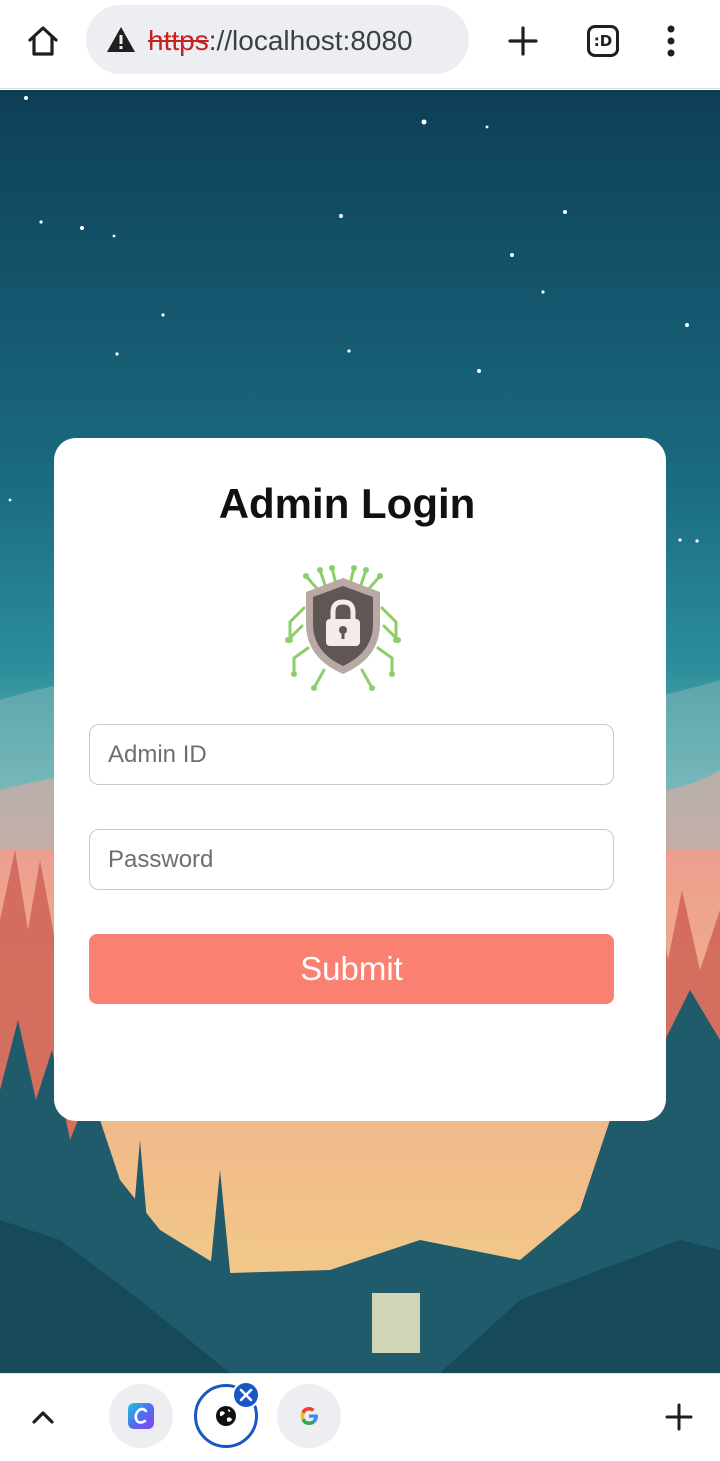 The image size is (720, 1461). Describe the element at coordinates (121, 40) in the screenshot. I see `warning-icon` at that location.